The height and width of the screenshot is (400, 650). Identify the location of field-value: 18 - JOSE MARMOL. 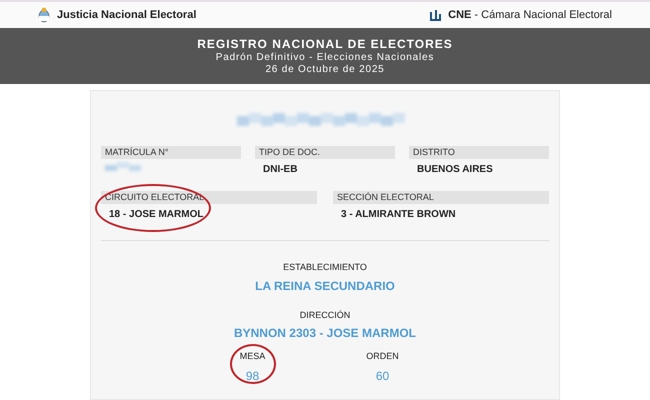
(156, 215).